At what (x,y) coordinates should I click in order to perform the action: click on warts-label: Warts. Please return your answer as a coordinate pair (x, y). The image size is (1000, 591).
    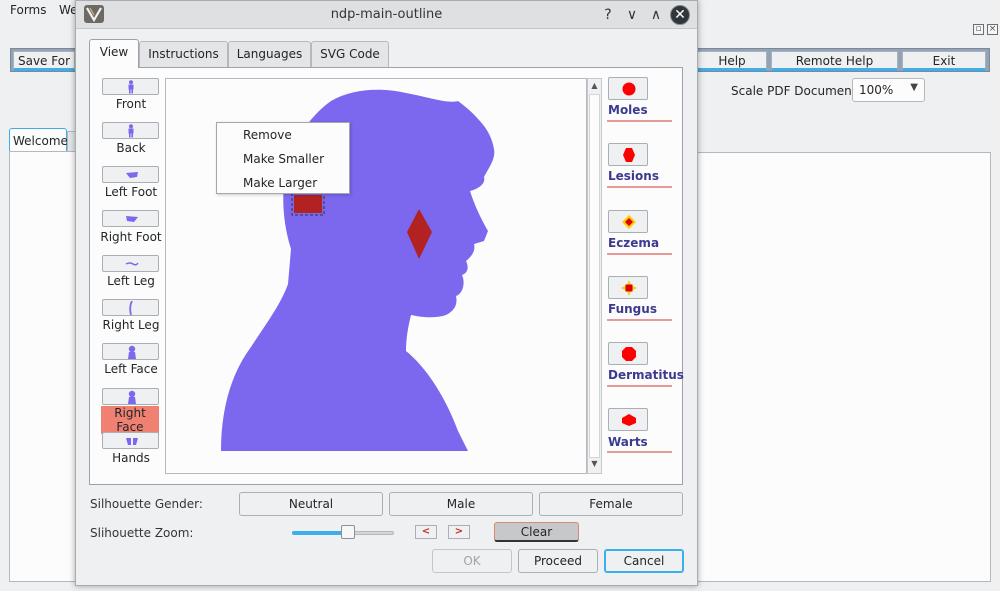
    Looking at the image, I should click on (628, 442).